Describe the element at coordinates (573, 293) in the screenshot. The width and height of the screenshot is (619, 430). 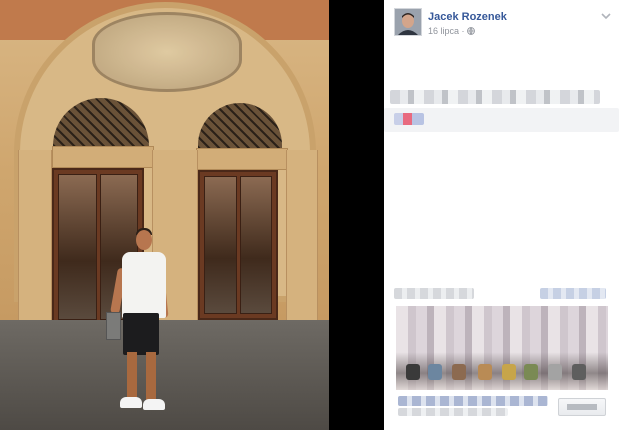
I see `sponsored-link-blurred` at that location.